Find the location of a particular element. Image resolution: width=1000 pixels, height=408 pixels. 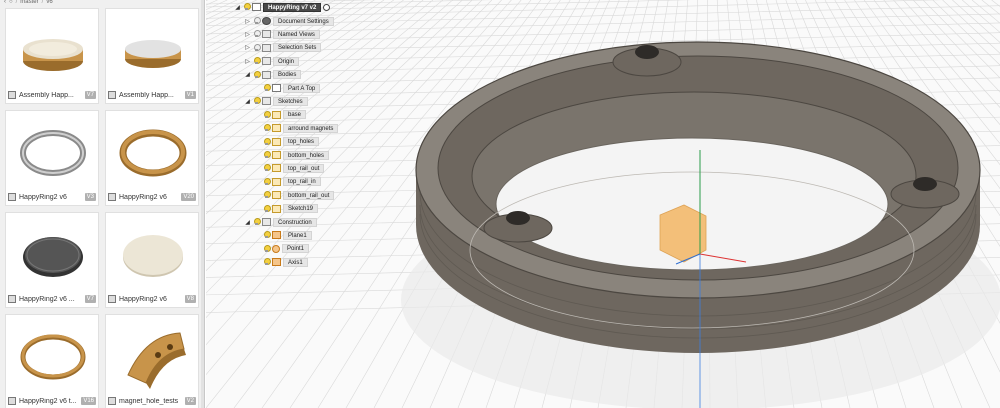

version-badge: V1 is located at coordinates (190, 95).